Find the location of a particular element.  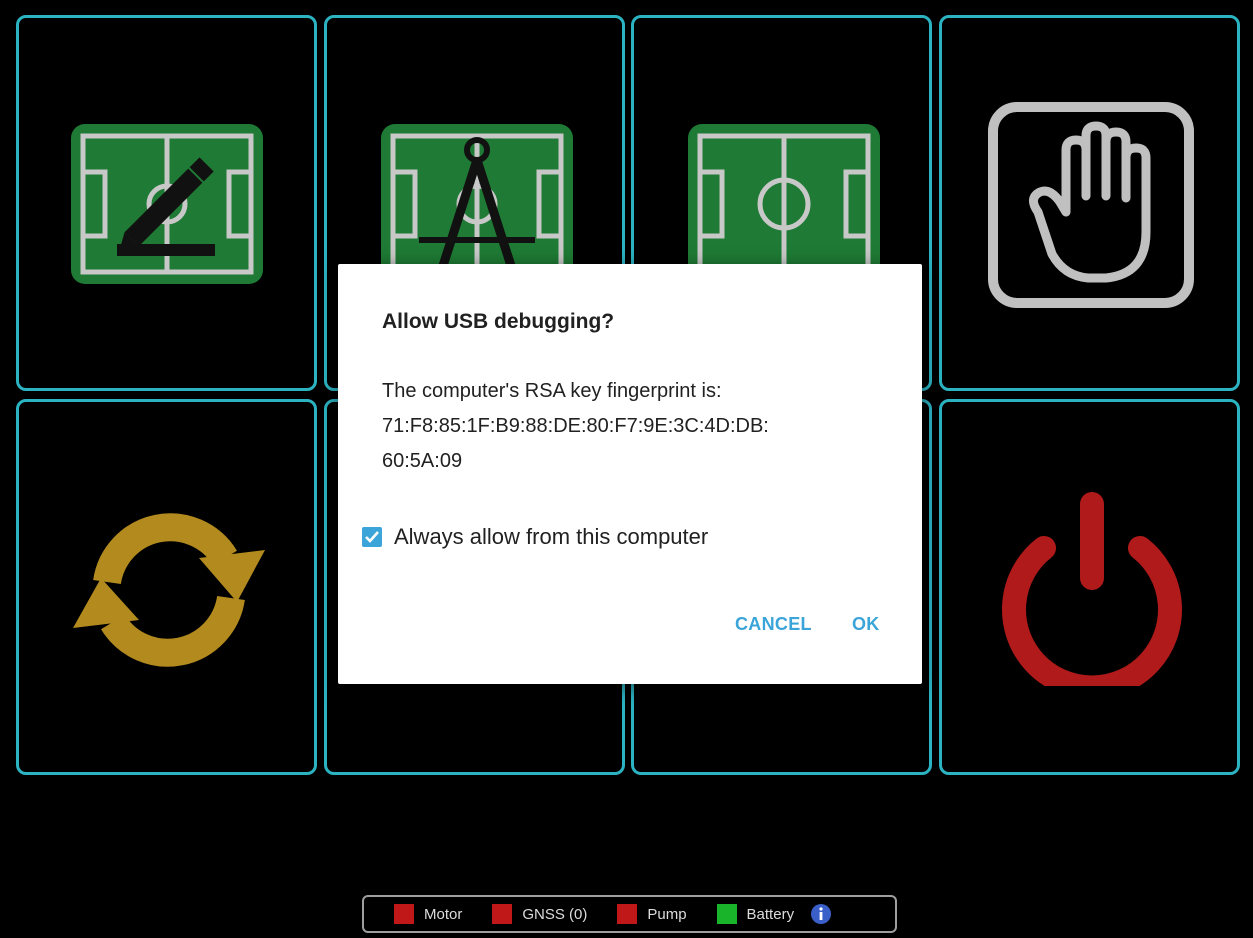

battery-indicator is located at coordinates (726, 914).